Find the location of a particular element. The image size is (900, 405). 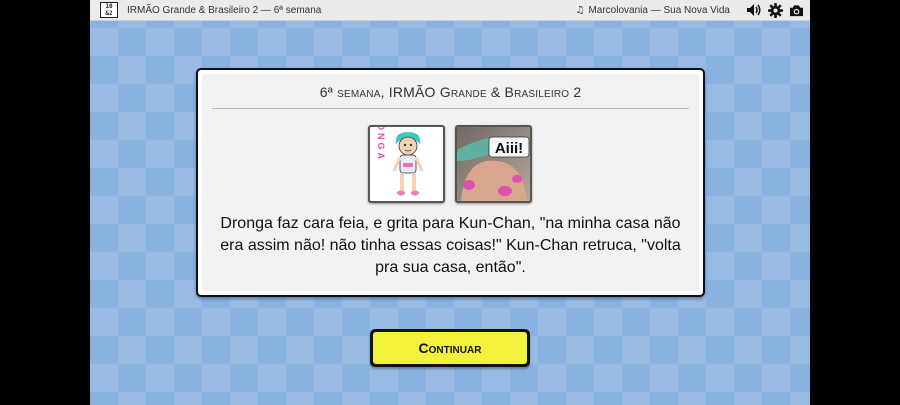

dialog-title: 6ª semana, IRMÃO Grande & Brasileiro 2 is located at coordinates (450, 92).